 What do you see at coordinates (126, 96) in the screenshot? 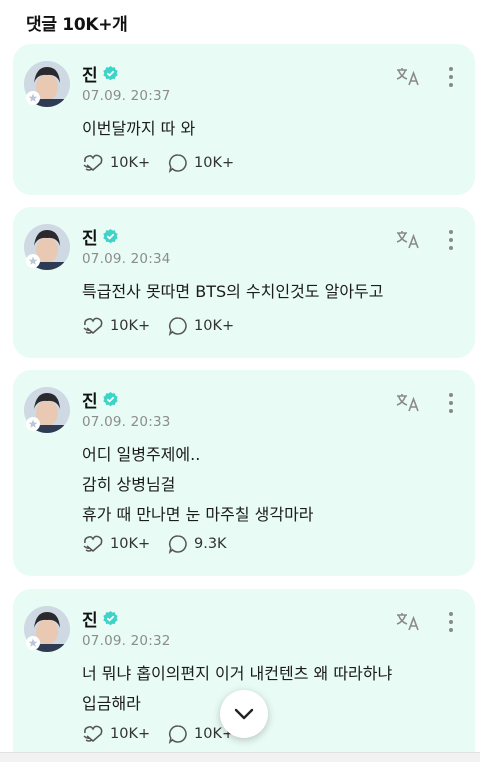
I see `comment-time: 07.09. 20:37` at bounding box center [126, 96].